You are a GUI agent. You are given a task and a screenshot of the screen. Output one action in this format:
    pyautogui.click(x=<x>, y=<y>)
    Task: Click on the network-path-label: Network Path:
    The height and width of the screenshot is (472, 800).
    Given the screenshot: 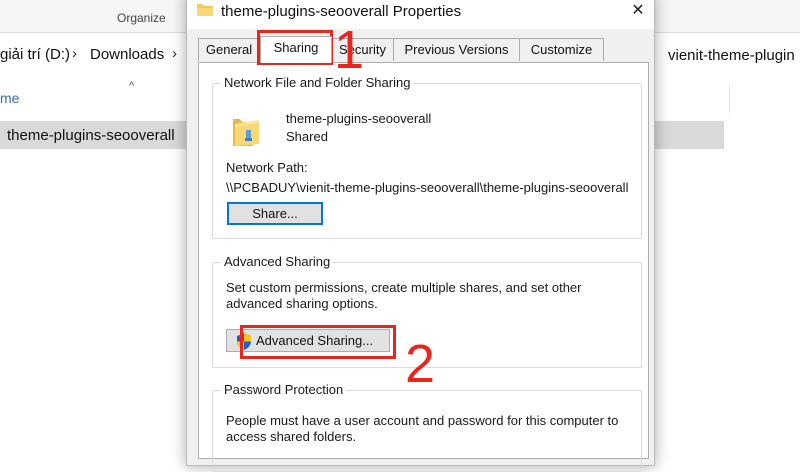 What is the action you would take?
    pyautogui.click(x=267, y=167)
    